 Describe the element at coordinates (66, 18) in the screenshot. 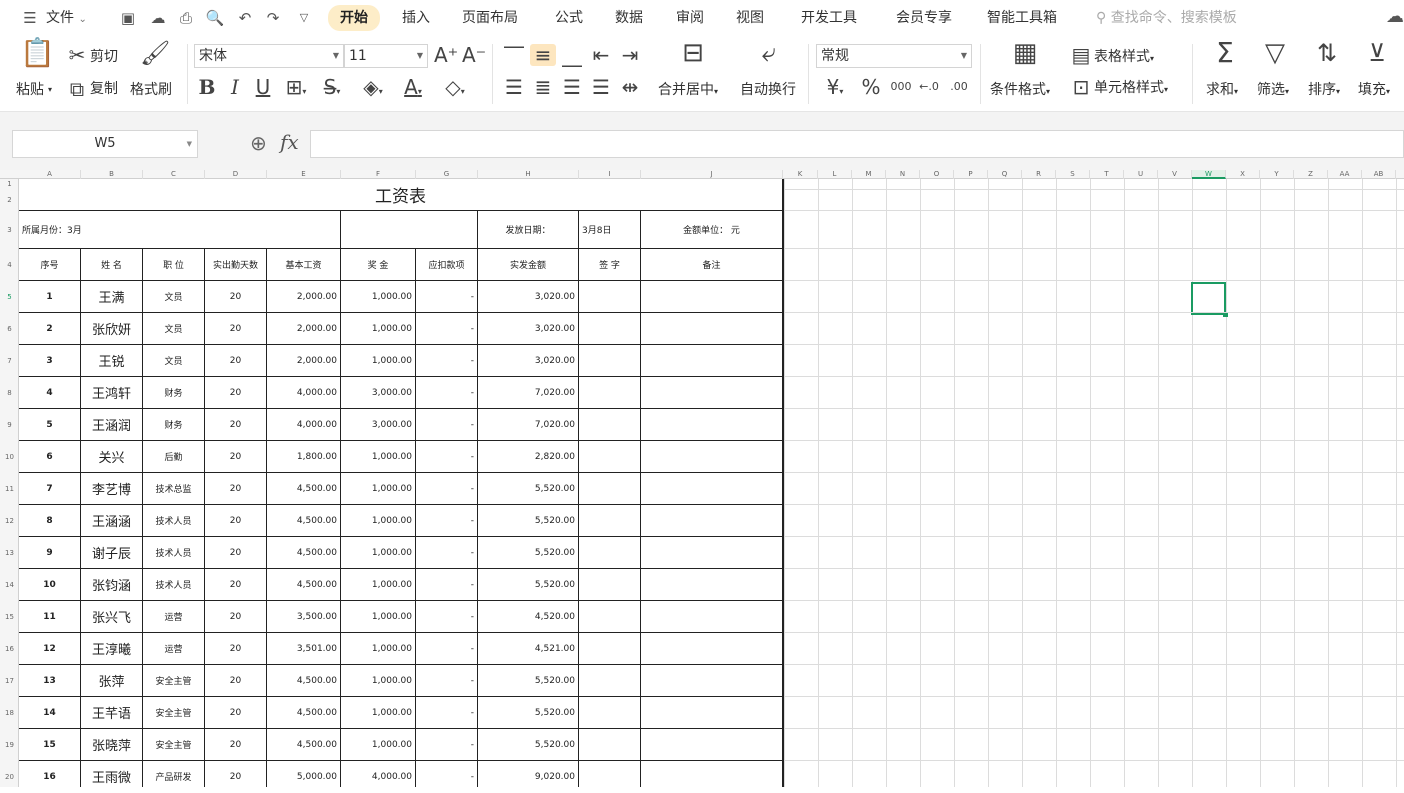

I see `file-menu: 文件 ⌄` at that location.